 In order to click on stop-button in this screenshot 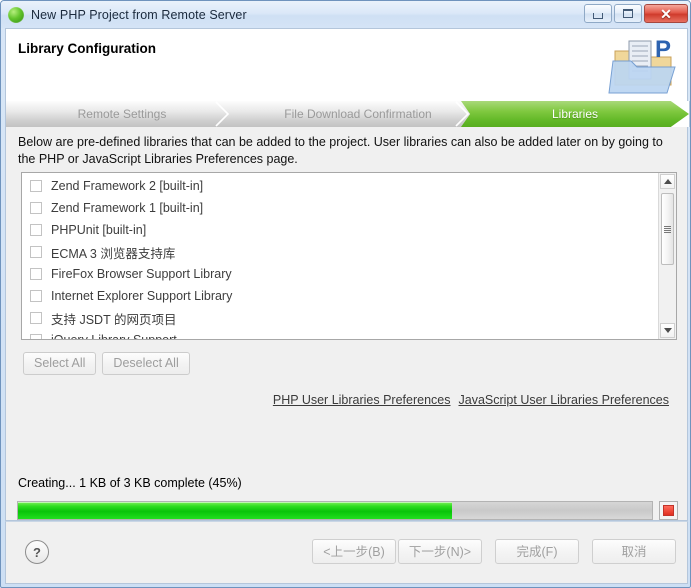, I will do `click(668, 510)`.